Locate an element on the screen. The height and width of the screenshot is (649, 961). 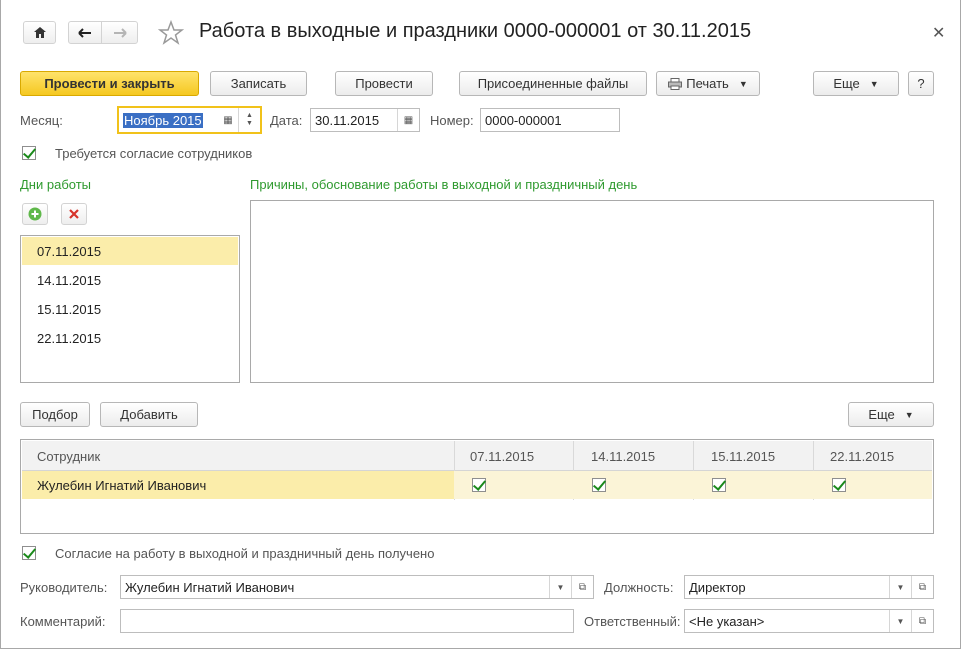
manager-value: Жулебин Игнатий Иванович is located at coordinates (210, 587).